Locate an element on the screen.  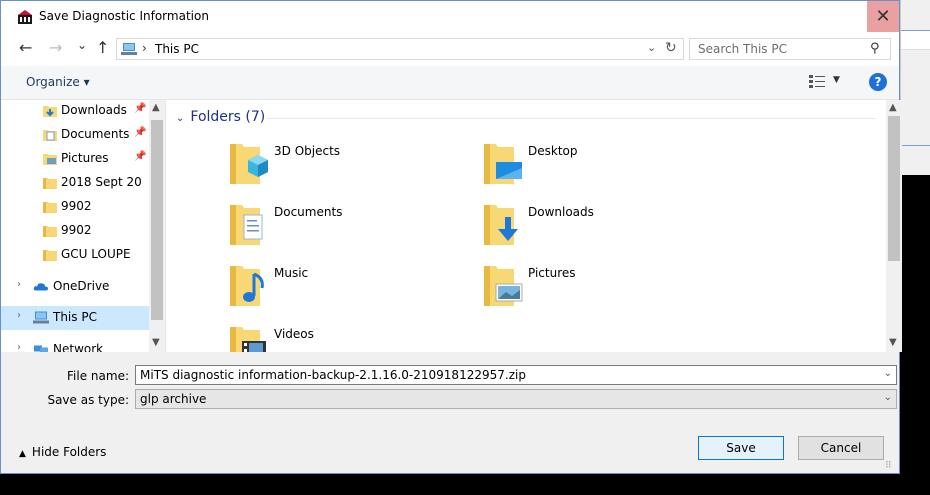
close-button: ✕ is located at coordinates (883, 16).